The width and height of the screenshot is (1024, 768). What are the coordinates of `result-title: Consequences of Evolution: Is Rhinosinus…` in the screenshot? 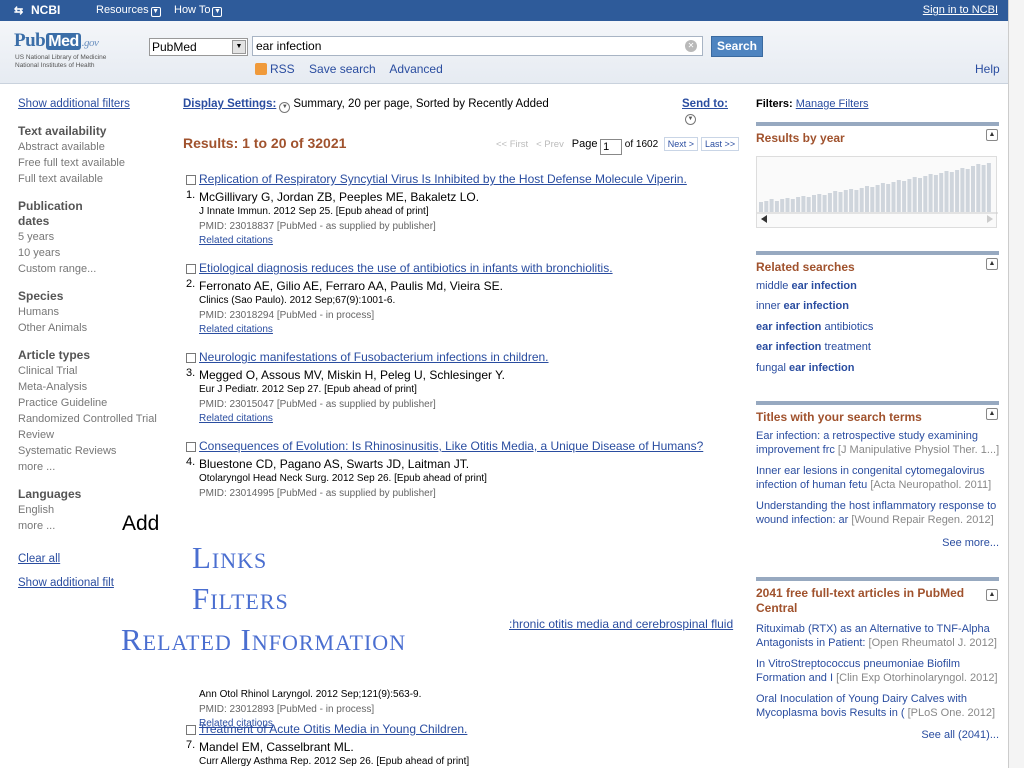 It's located at (451, 446).